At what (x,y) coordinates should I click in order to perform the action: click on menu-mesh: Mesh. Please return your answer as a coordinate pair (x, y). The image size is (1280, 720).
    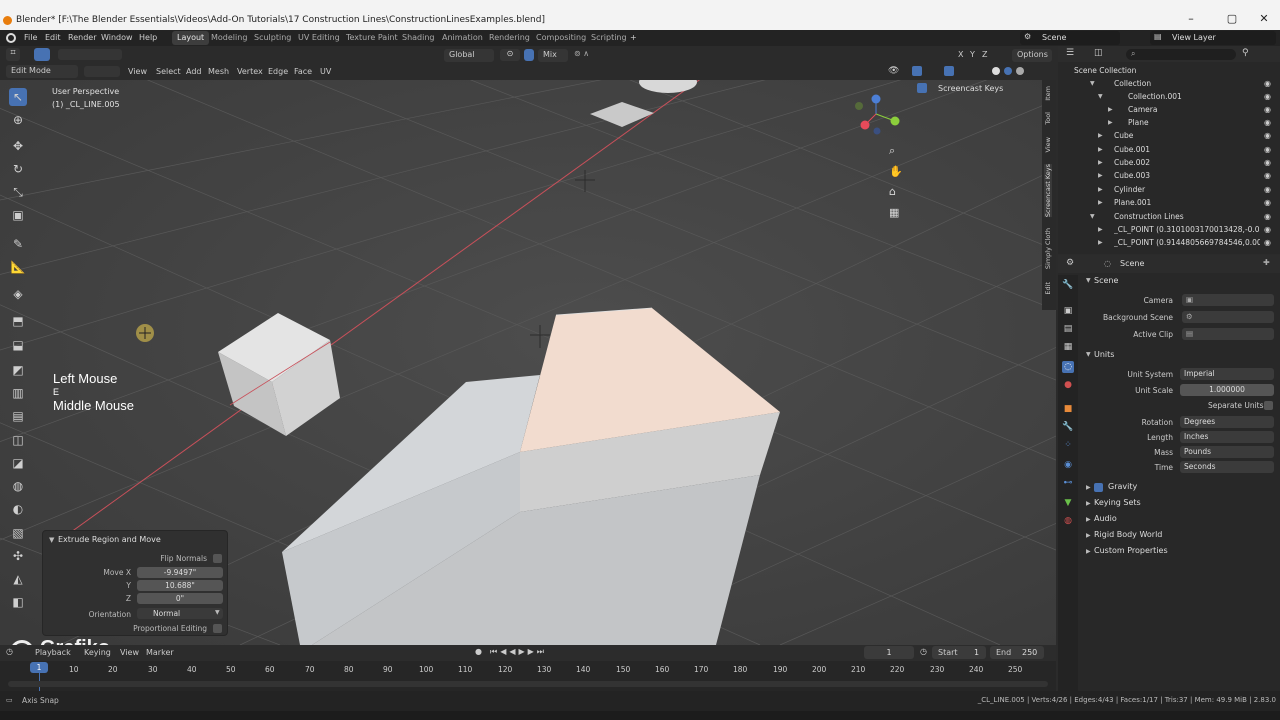
    Looking at the image, I should click on (218, 71).